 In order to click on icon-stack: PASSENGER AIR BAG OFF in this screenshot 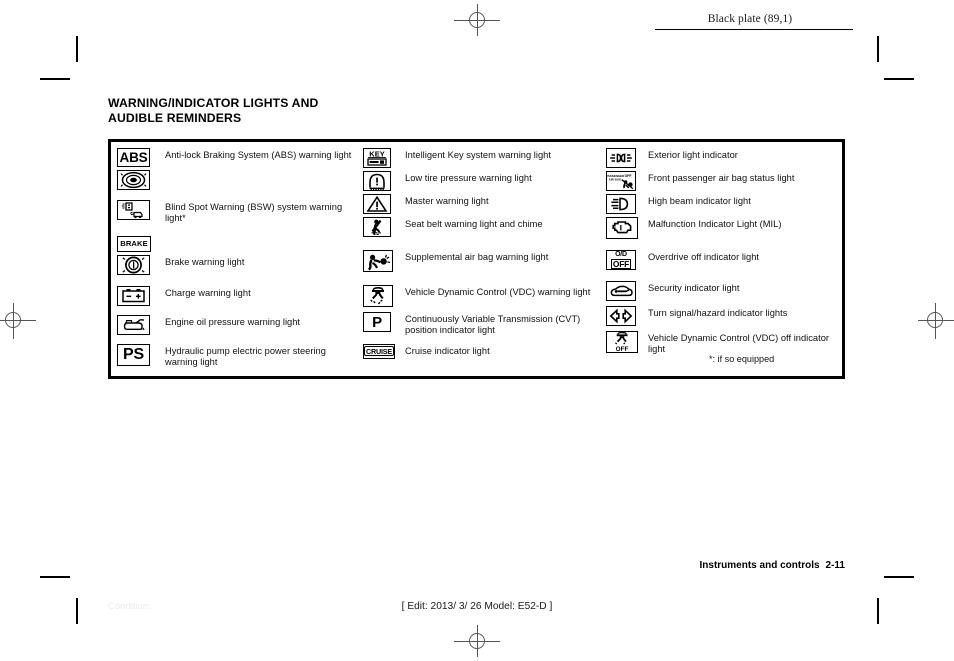, I will do `click(625, 181)`.